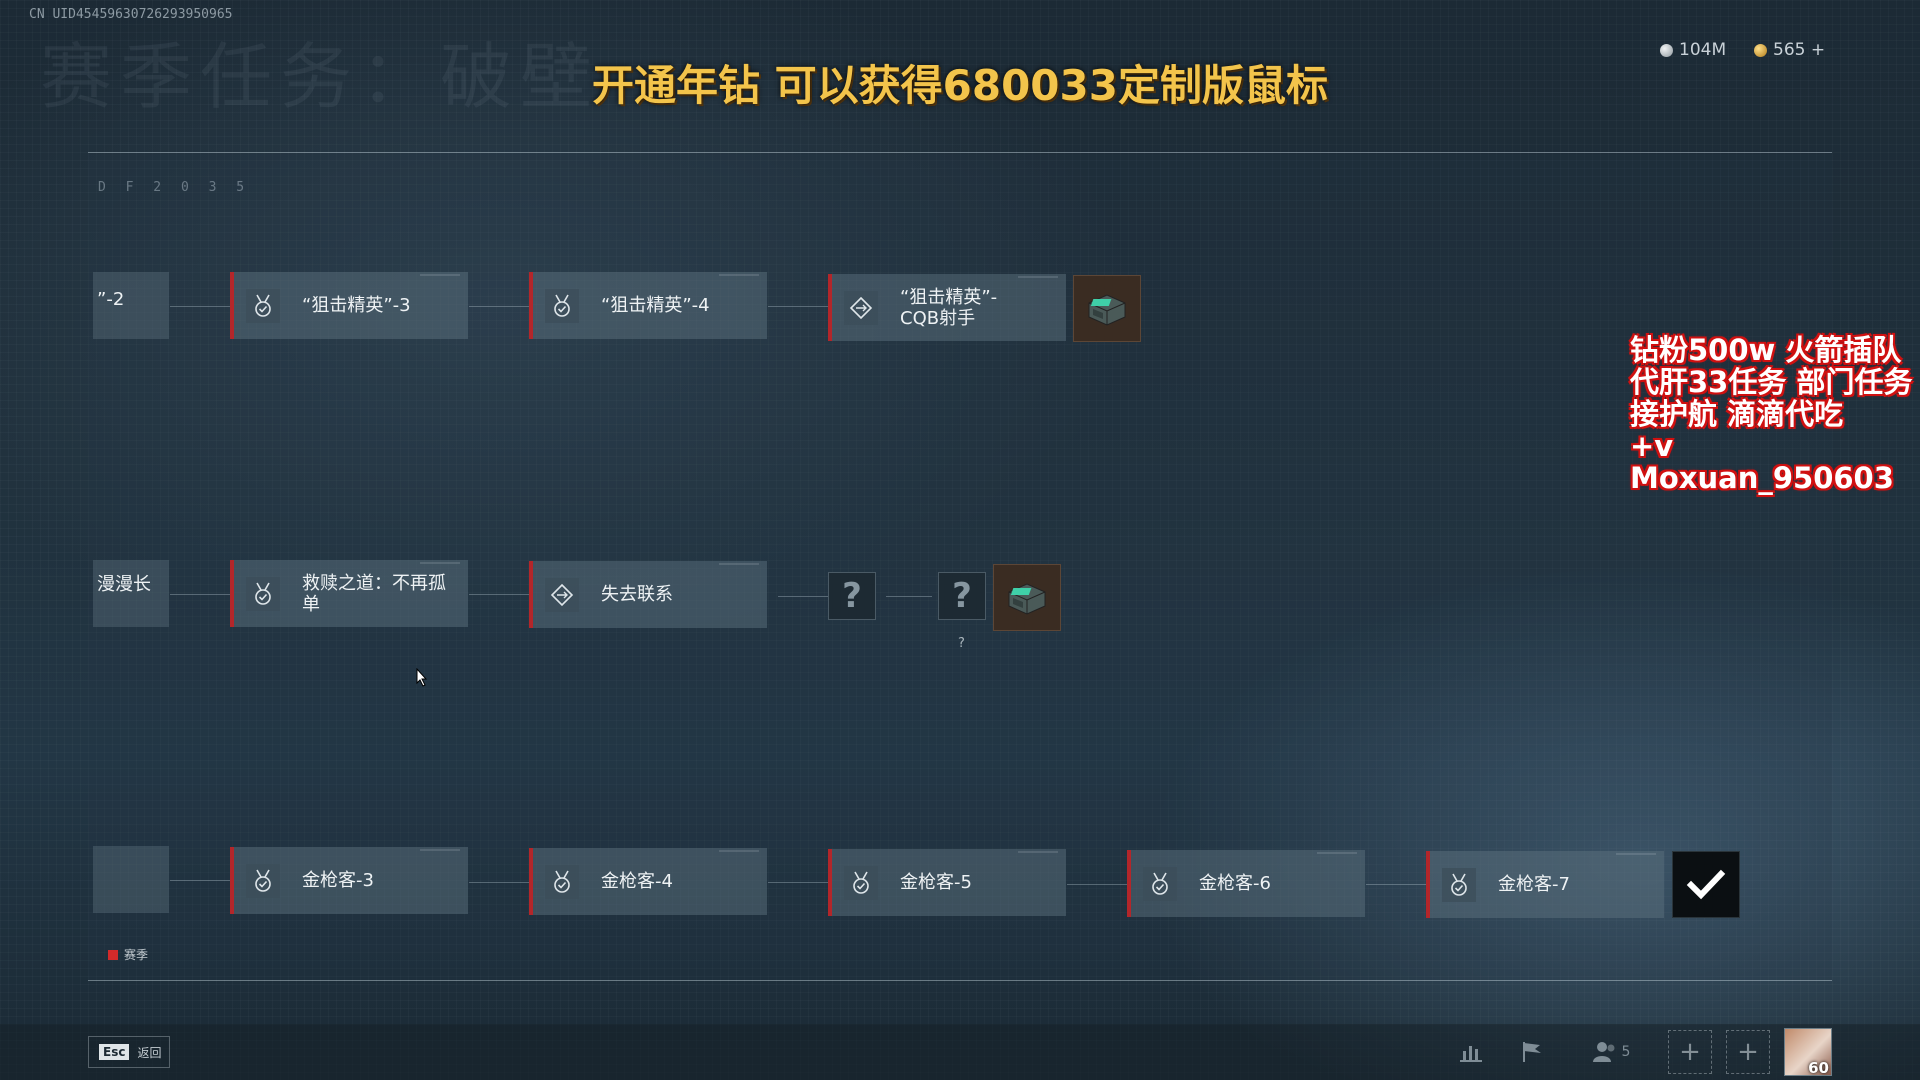  What do you see at coordinates (1533, 1052) in the screenshot?
I see `flag-icon` at bounding box center [1533, 1052].